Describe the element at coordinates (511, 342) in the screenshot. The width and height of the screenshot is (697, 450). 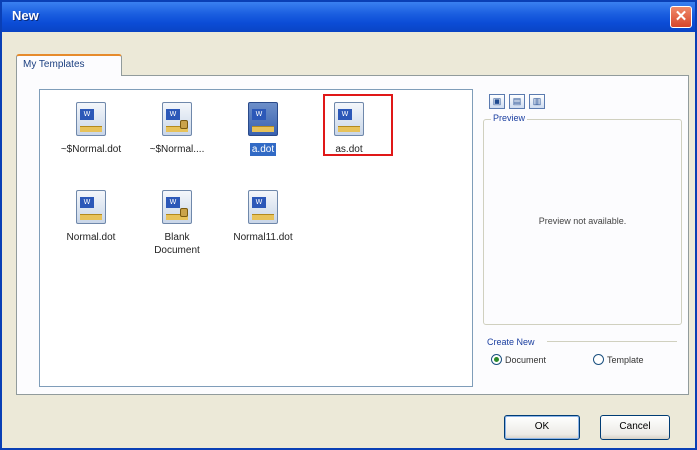
I see `create-new-label: Create New` at that location.